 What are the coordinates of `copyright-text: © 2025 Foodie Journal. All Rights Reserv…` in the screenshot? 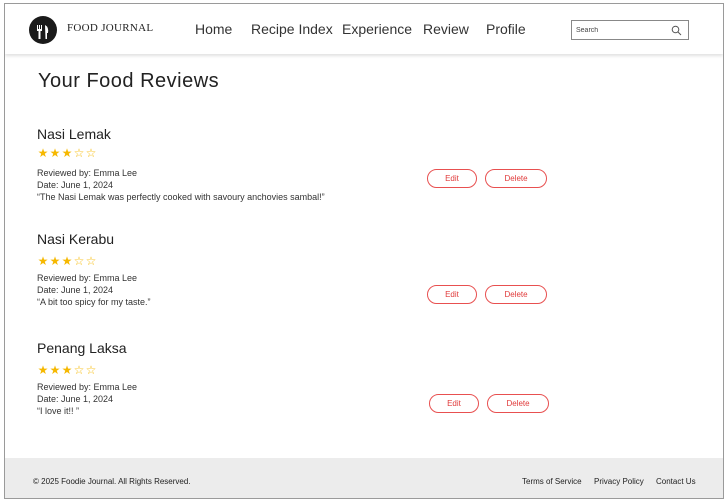 It's located at (112, 481).